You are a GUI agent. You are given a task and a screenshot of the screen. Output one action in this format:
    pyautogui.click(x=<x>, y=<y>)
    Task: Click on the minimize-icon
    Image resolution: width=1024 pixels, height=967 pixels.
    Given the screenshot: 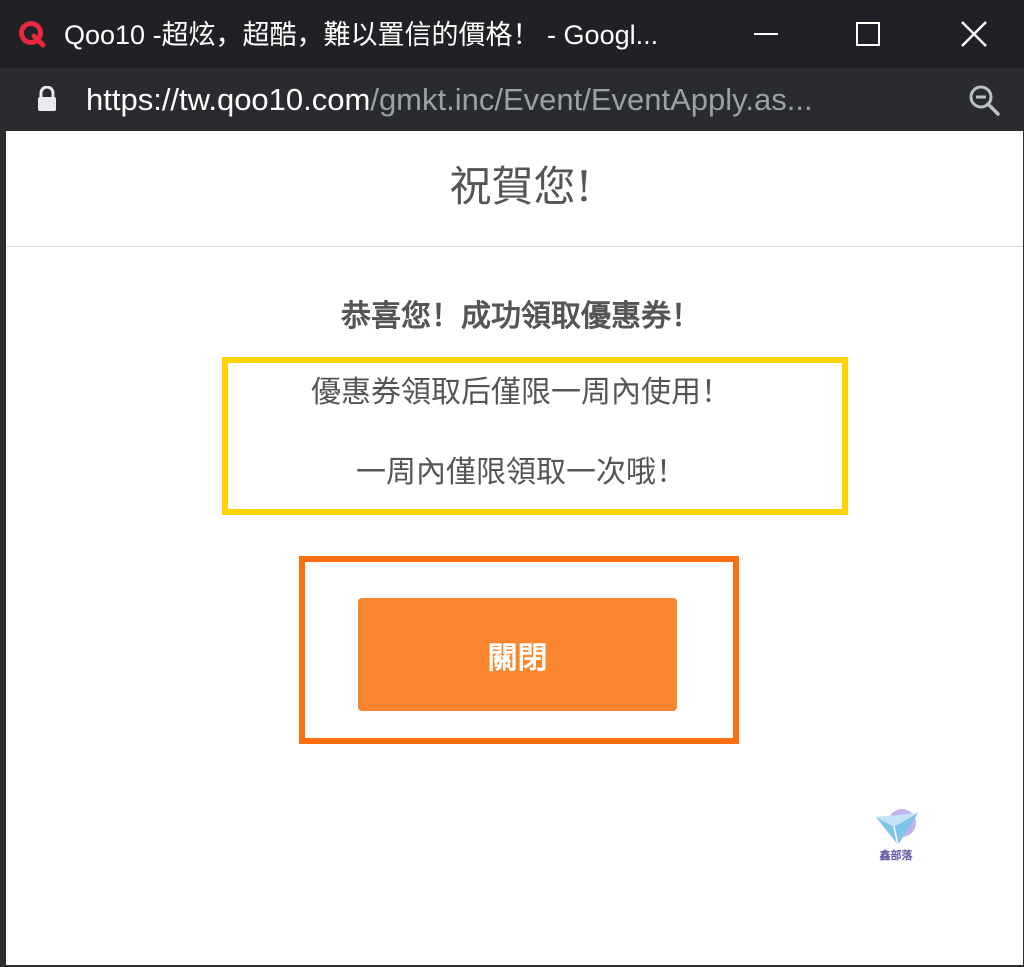 What is the action you would take?
    pyautogui.click(x=766, y=34)
    